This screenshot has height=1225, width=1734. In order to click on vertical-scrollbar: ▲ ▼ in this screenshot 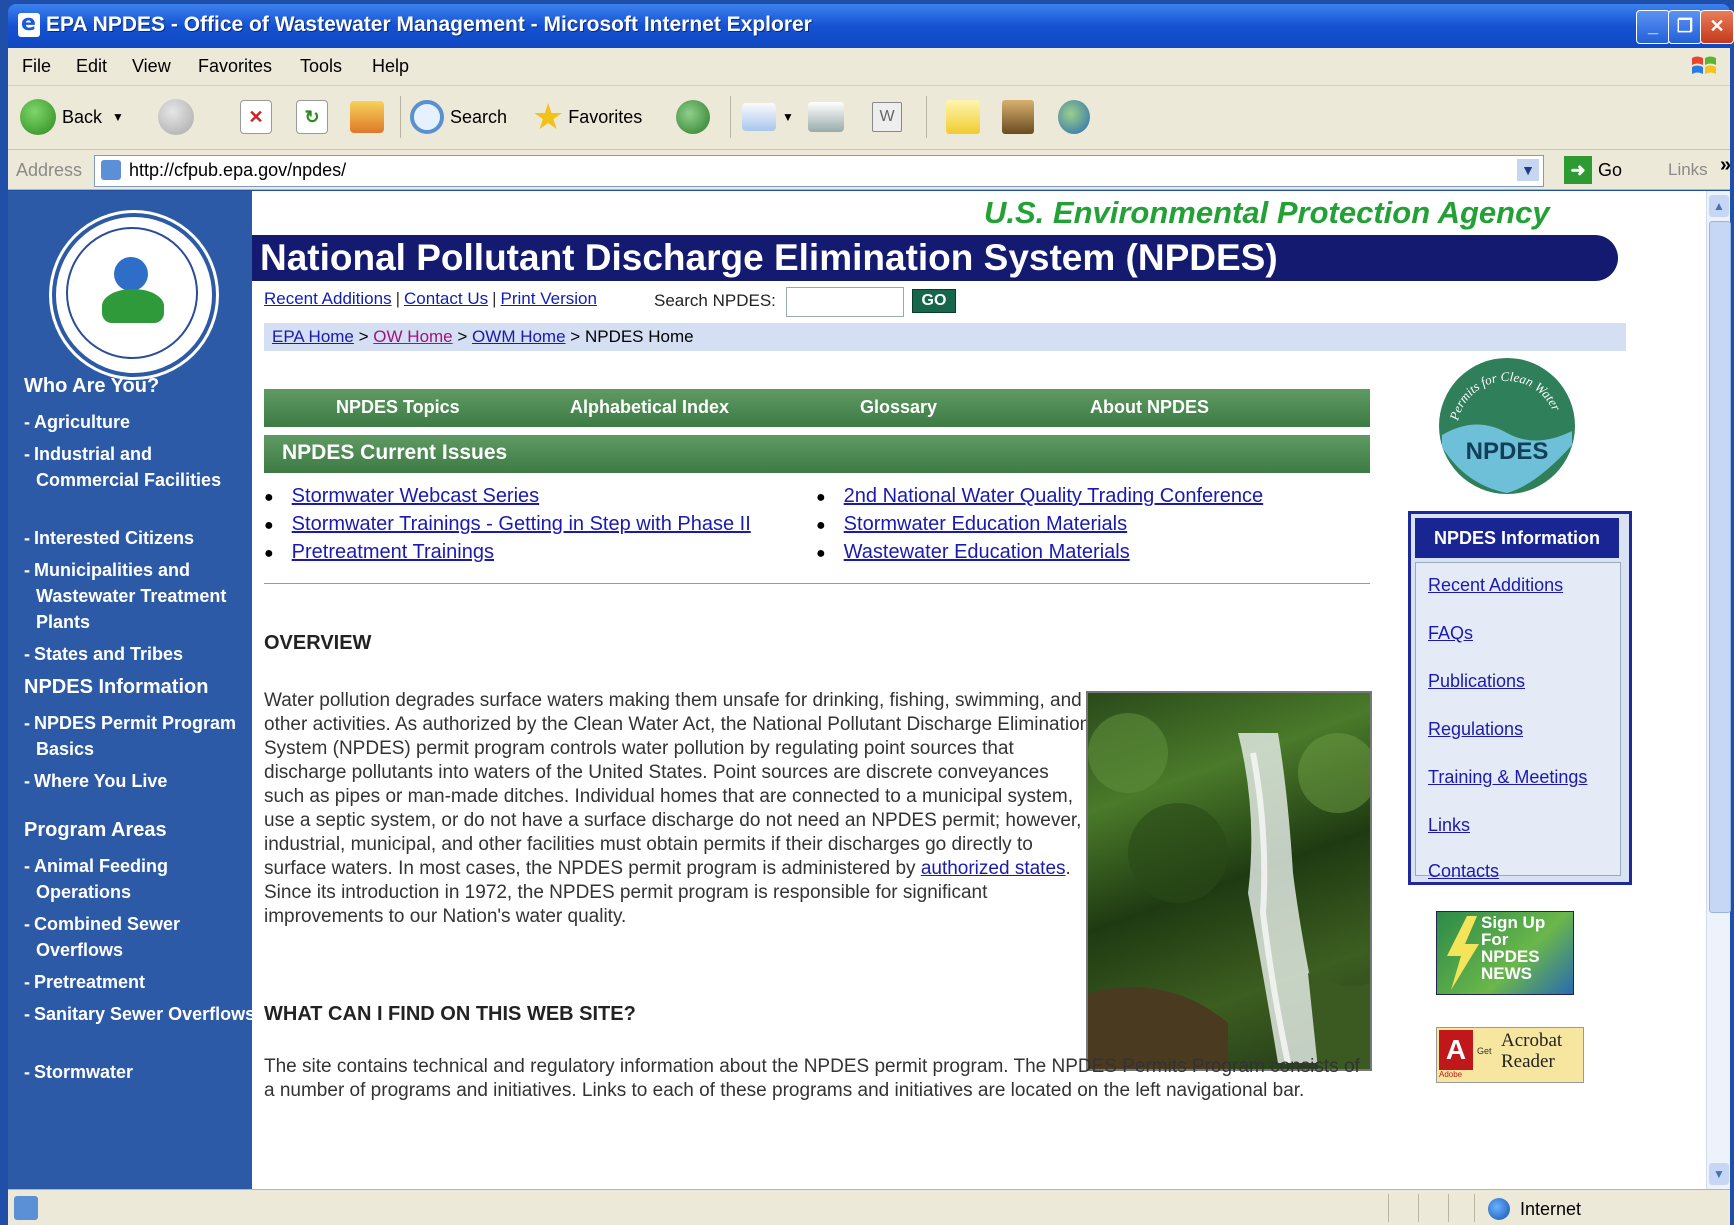, I will do `click(1718, 690)`.